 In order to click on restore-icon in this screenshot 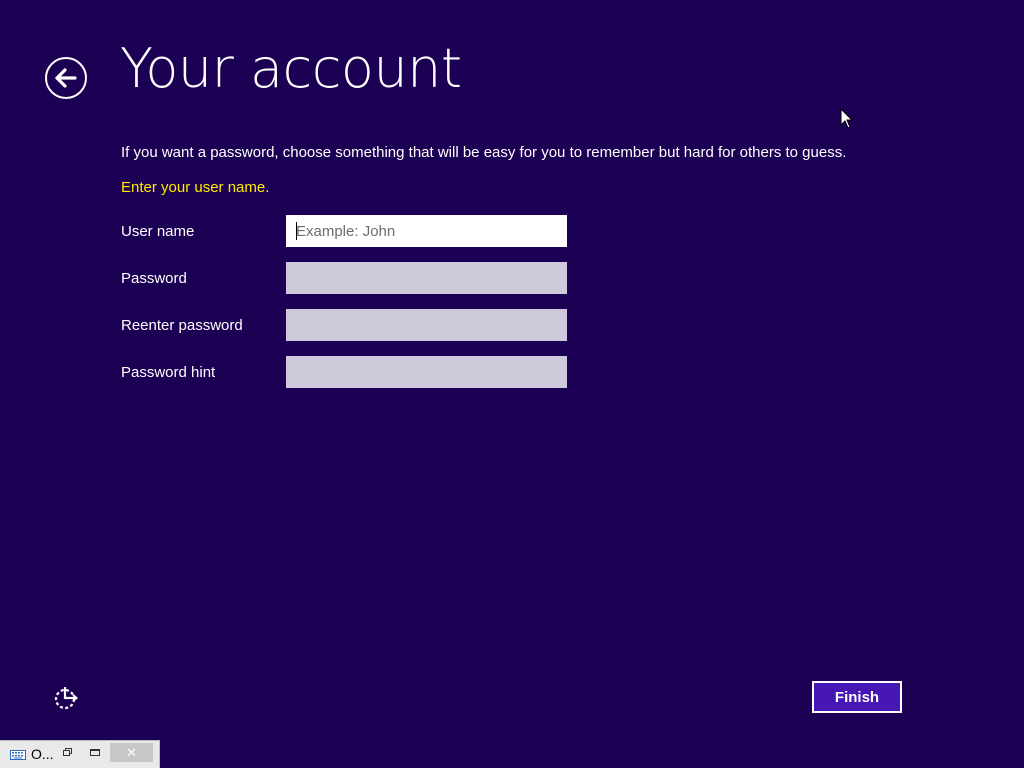, I will do `click(68, 753)`.